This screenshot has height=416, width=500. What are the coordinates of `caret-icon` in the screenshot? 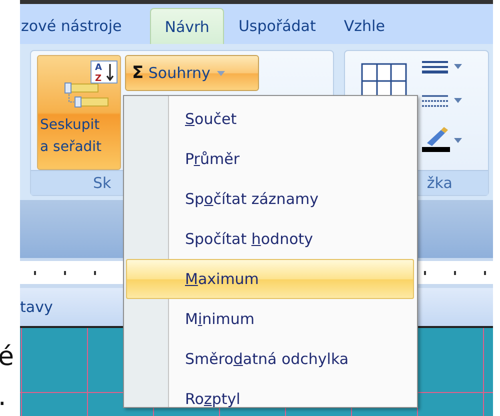 It's located at (221, 73).